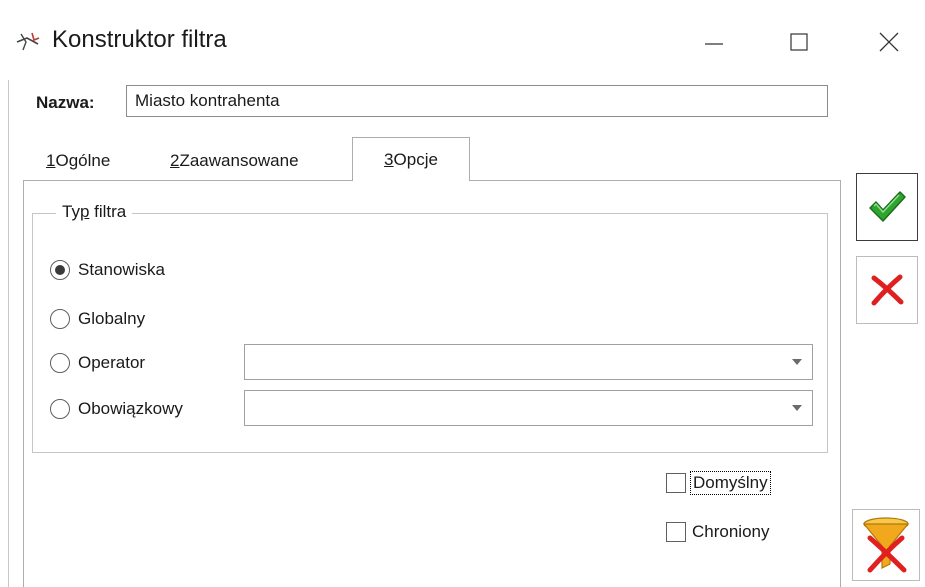  I want to click on radio-global: Globalny, so click(97, 319).